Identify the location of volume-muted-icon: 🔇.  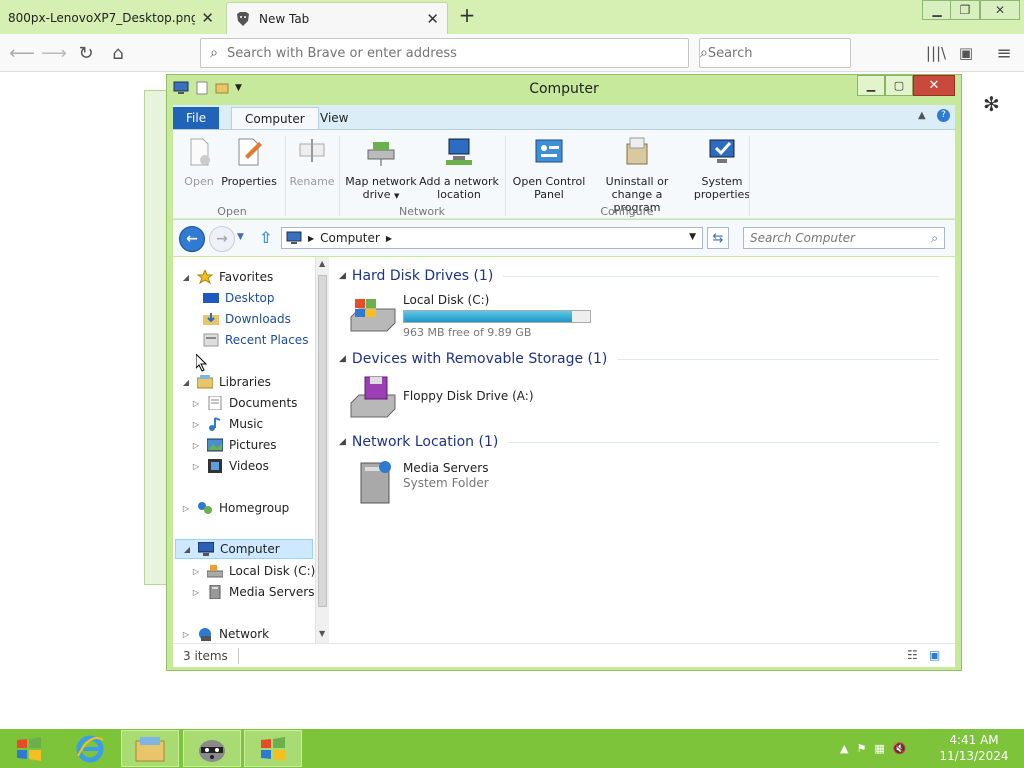
(900, 748).